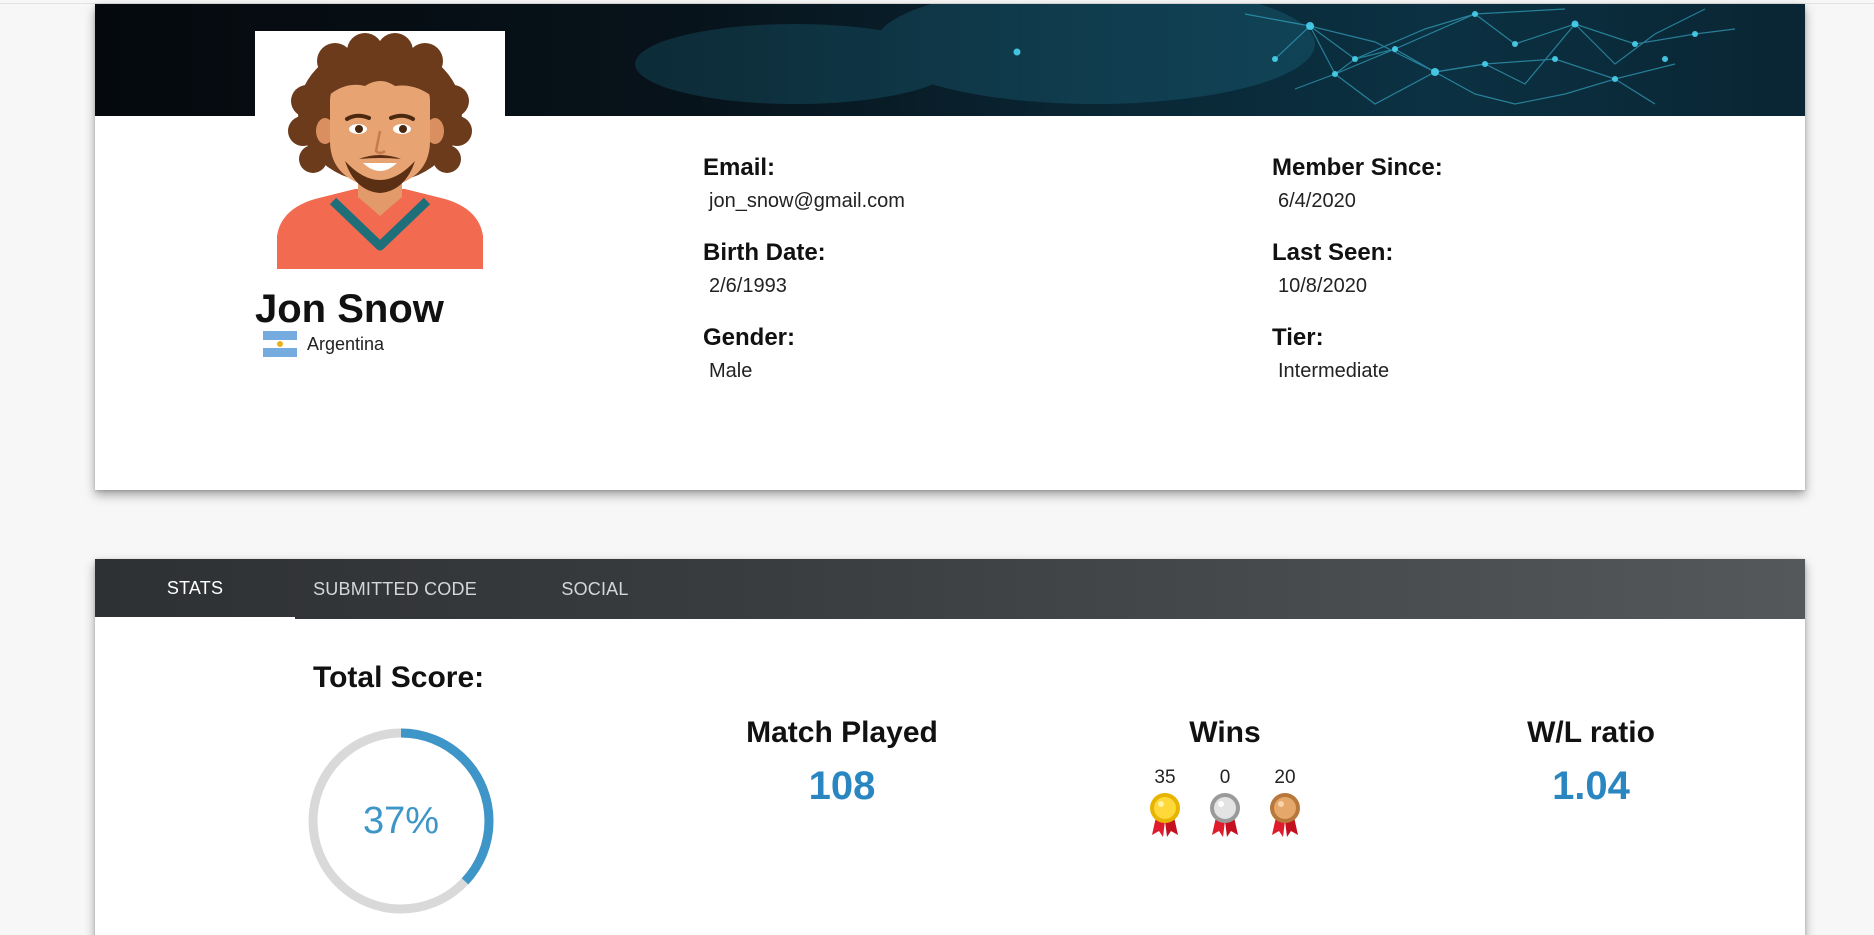 The width and height of the screenshot is (1874, 935). Describe the element at coordinates (807, 201) in the screenshot. I see `email-value: jon_snow@gmail.com` at that location.